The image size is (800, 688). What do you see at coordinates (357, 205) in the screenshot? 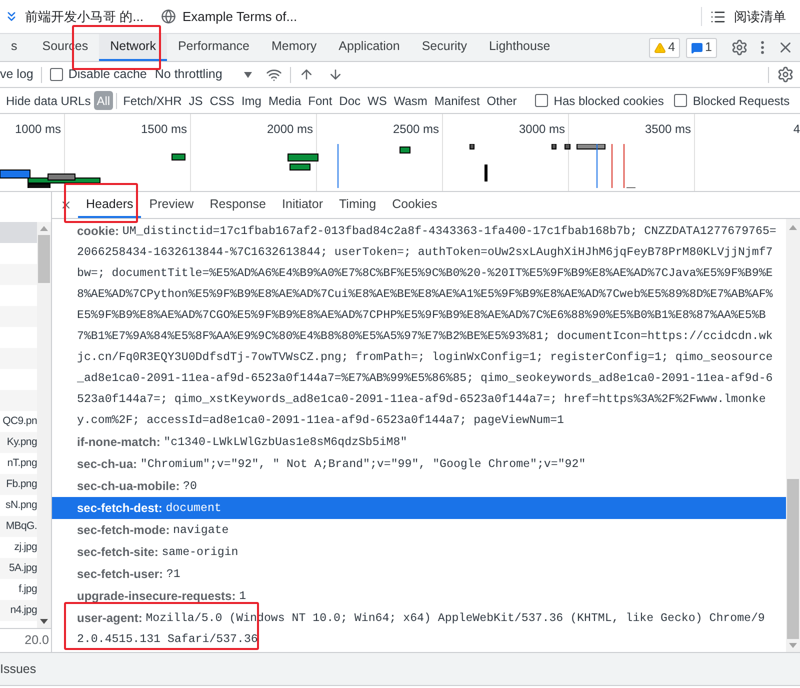
I see `detail-tab: Timing` at bounding box center [357, 205].